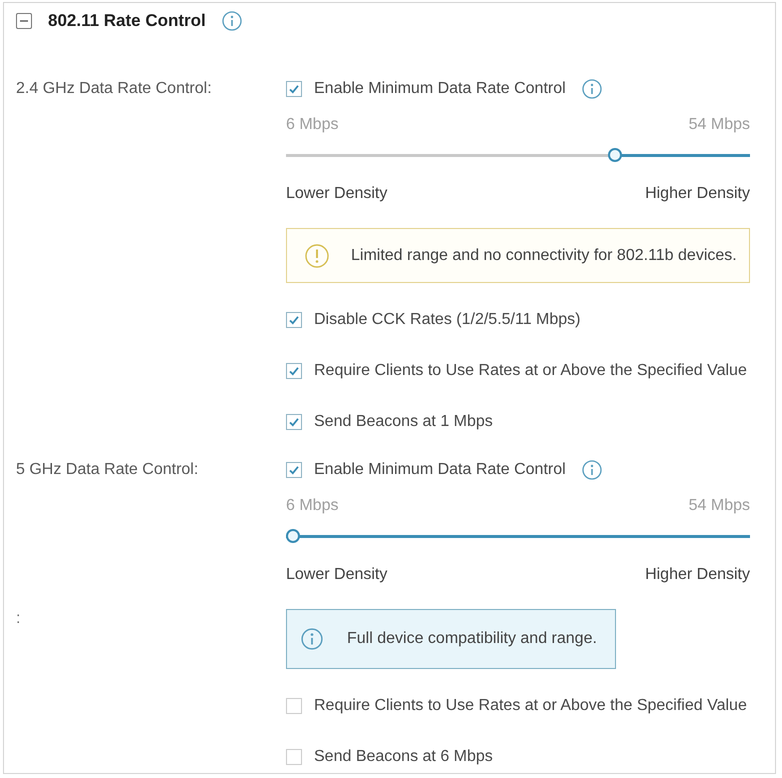 This screenshot has width=782, height=778. I want to click on checkbox-label: Disable CCK Rates (1/2/5.5/11 Mbps), so click(447, 320).